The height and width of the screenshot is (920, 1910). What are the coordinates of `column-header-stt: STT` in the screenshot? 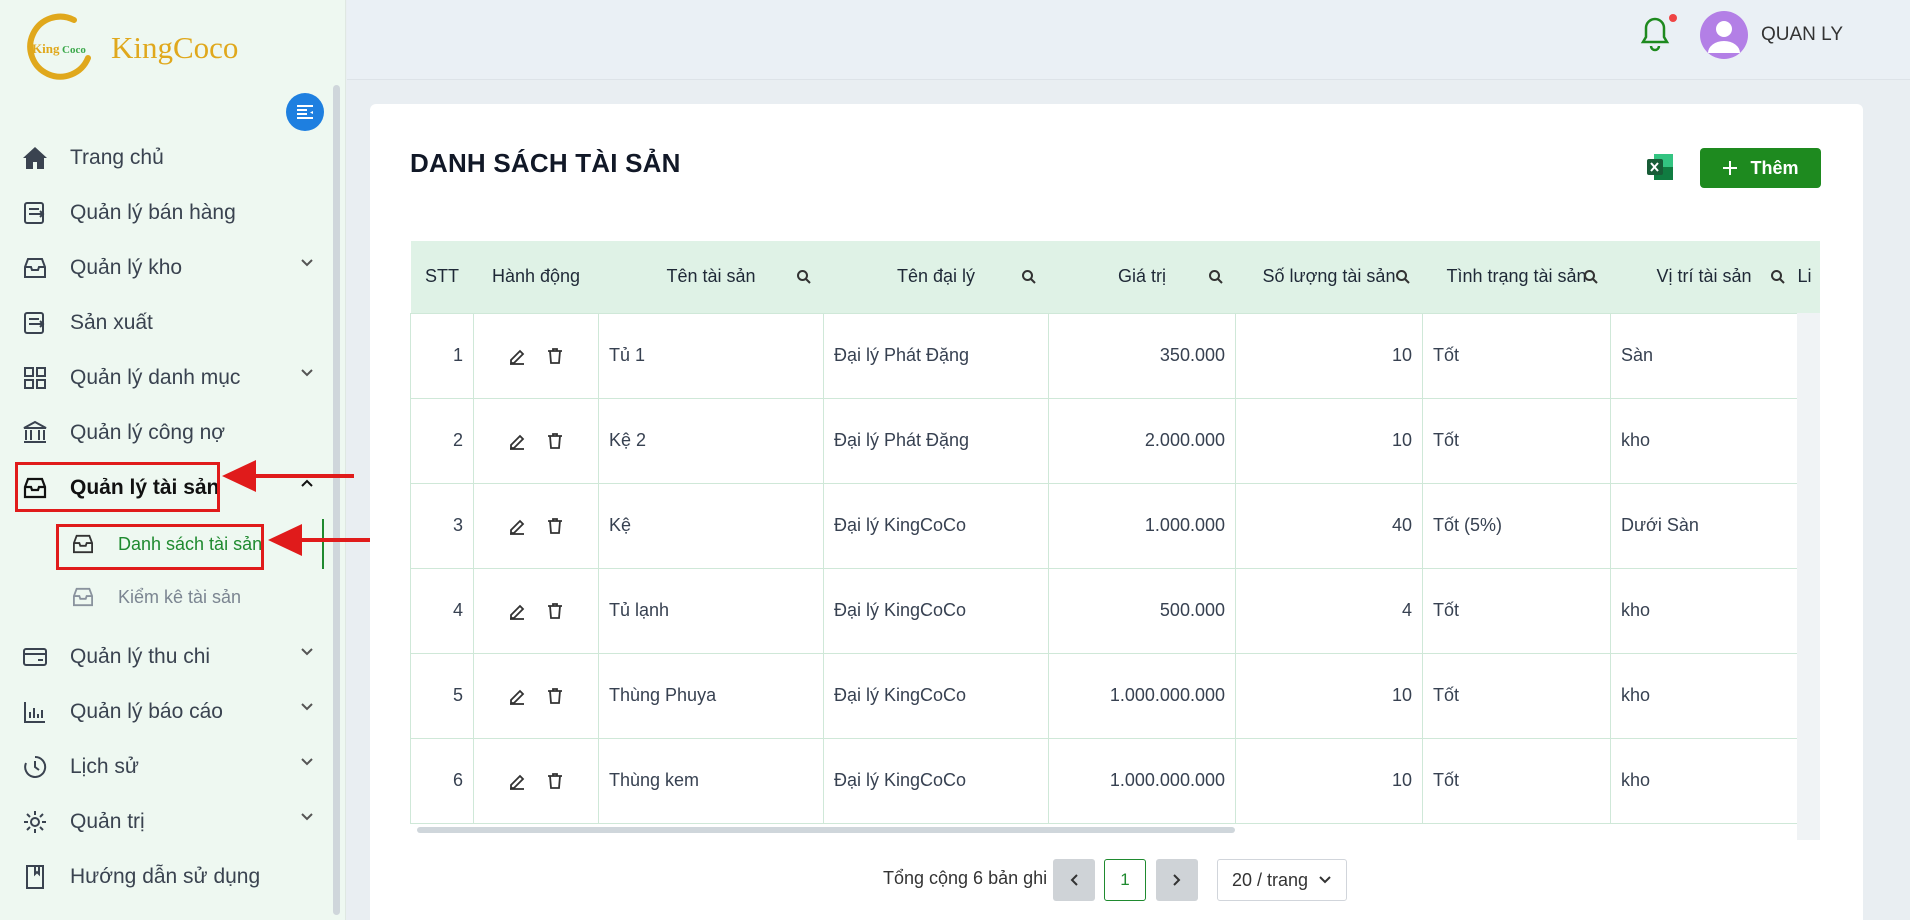 It's located at (442, 277).